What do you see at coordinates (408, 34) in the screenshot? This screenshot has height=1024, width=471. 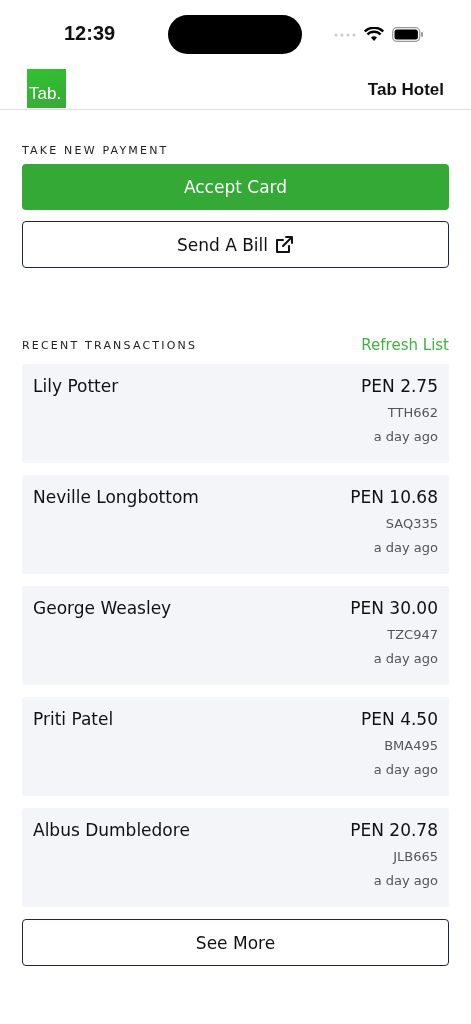 I see `battery-icon` at bounding box center [408, 34].